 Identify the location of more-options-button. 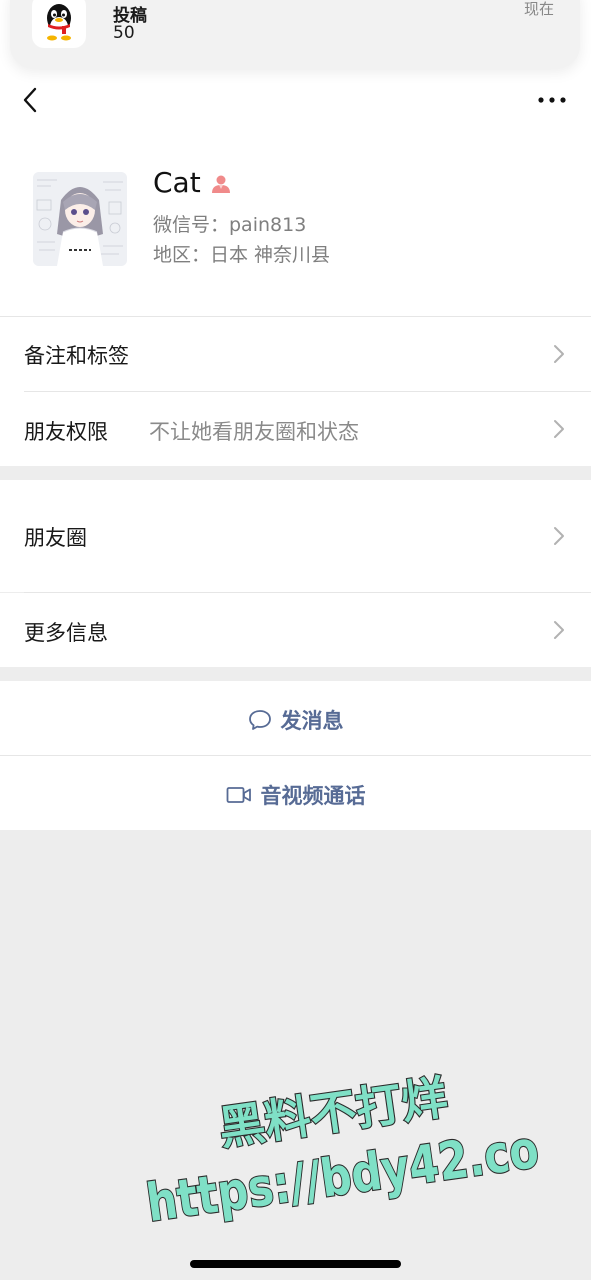
(552, 100).